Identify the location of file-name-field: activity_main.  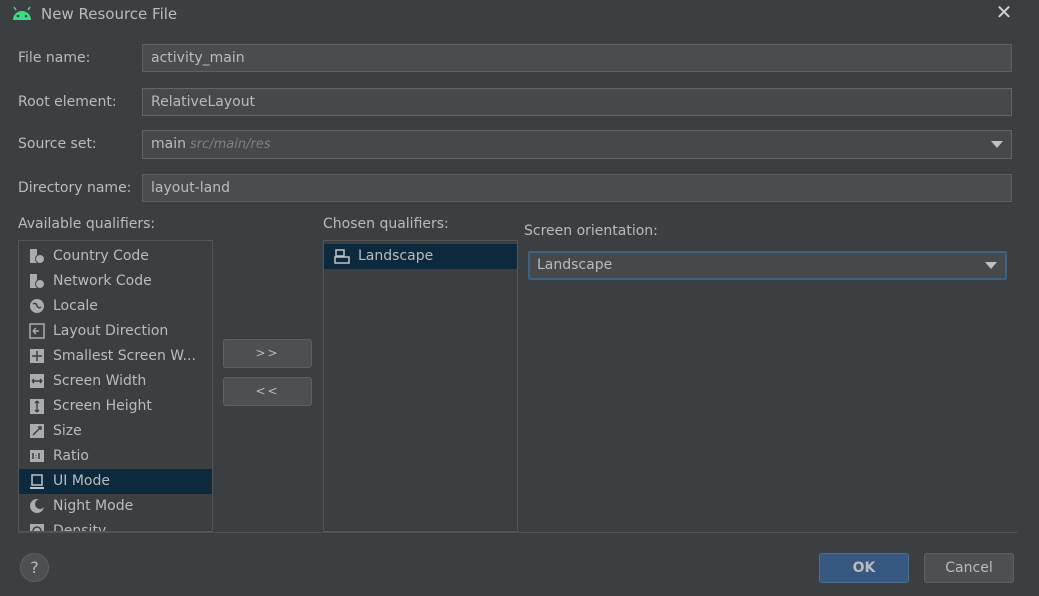
(577, 58).